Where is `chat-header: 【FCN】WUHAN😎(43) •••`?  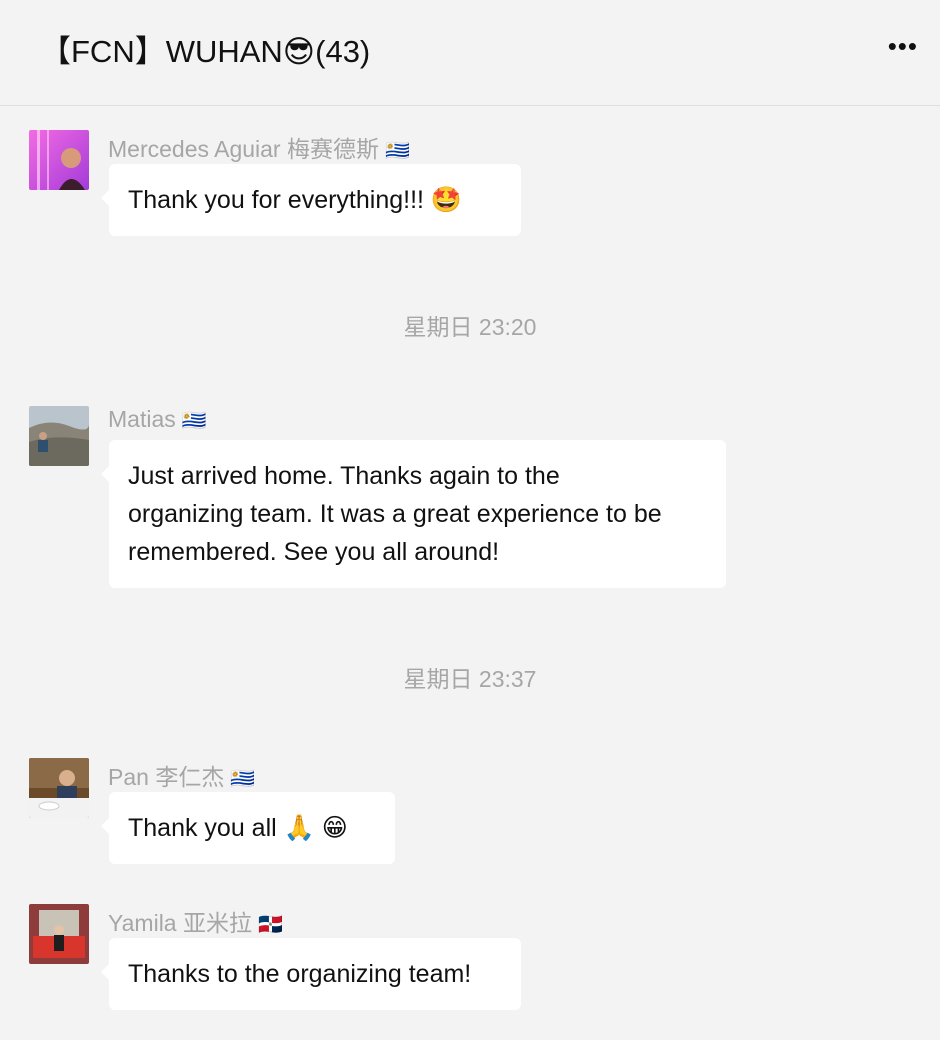
chat-header: 【FCN】WUHAN😎(43) ••• is located at coordinates (470, 53).